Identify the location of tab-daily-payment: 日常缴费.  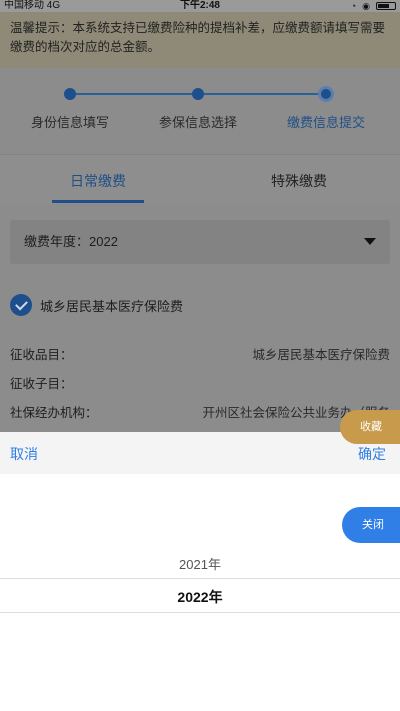
(98, 181).